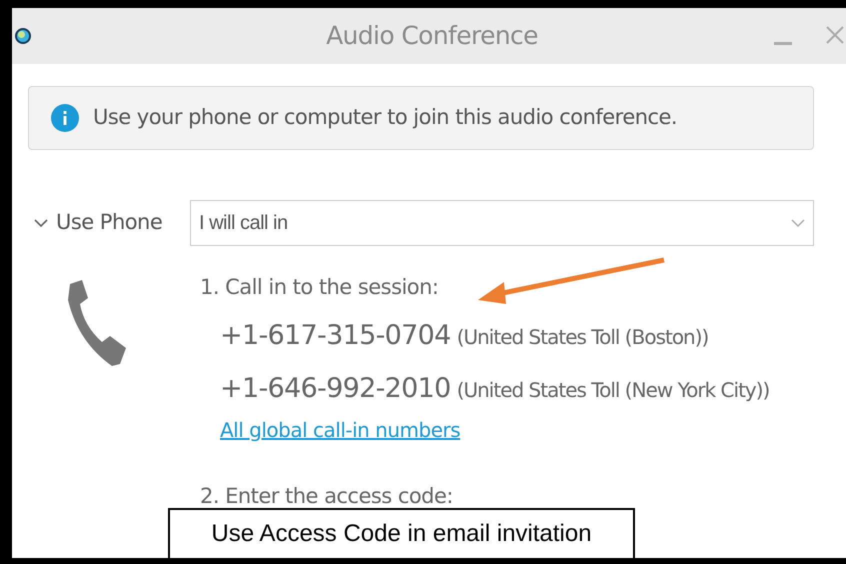  Describe the element at coordinates (401, 534) in the screenshot. I see `annotation-callout: Use Access Code in email invitation` at that location.